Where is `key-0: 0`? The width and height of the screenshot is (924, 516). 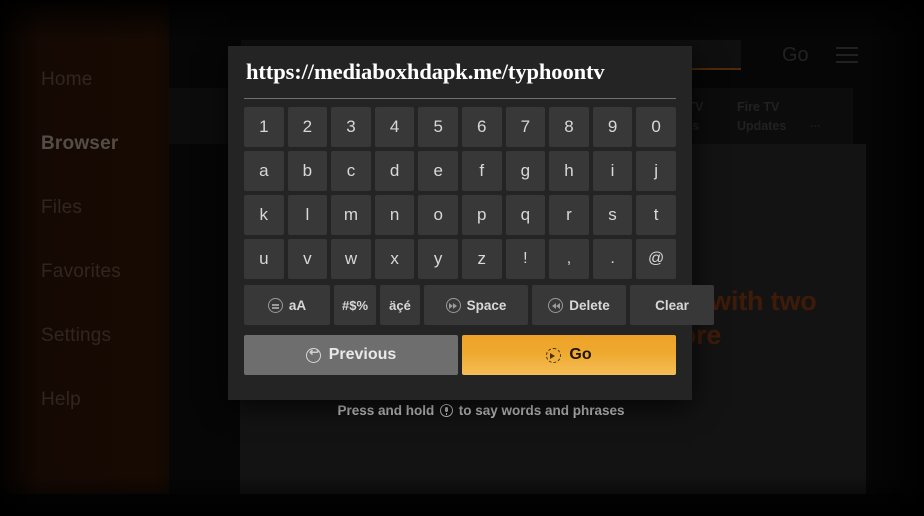 key-0: 0 is located at coordinates (656, 127).